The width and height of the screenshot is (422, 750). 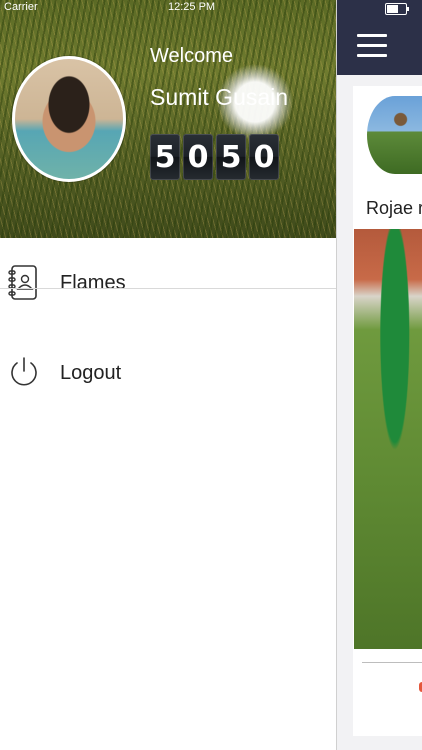 What do you see at coordinates (192, 7) in the screenshot?
I see `status-time: 12:25 PM` at bounding box center [192, 7].